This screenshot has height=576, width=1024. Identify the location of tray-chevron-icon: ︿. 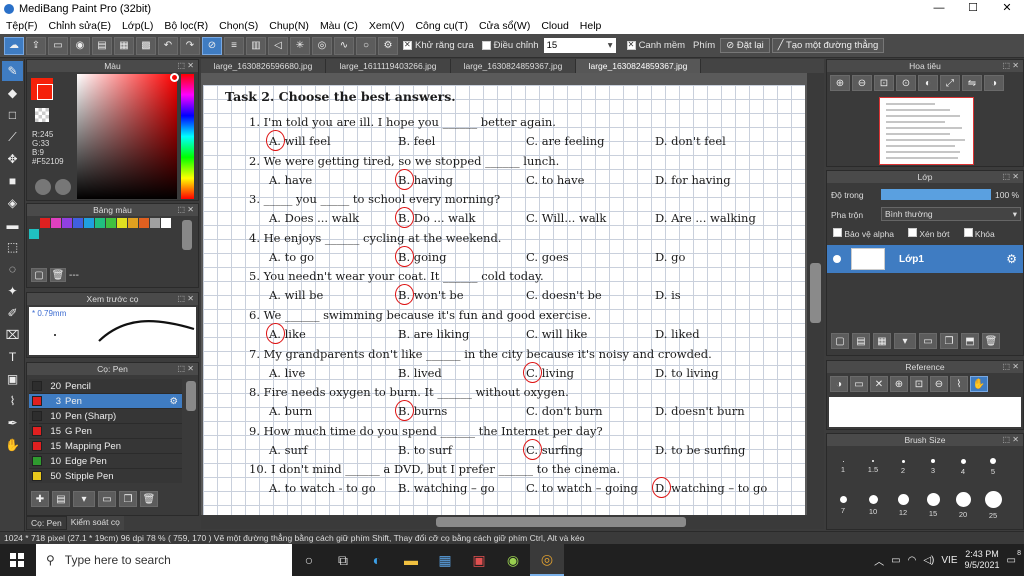
(879, 560).